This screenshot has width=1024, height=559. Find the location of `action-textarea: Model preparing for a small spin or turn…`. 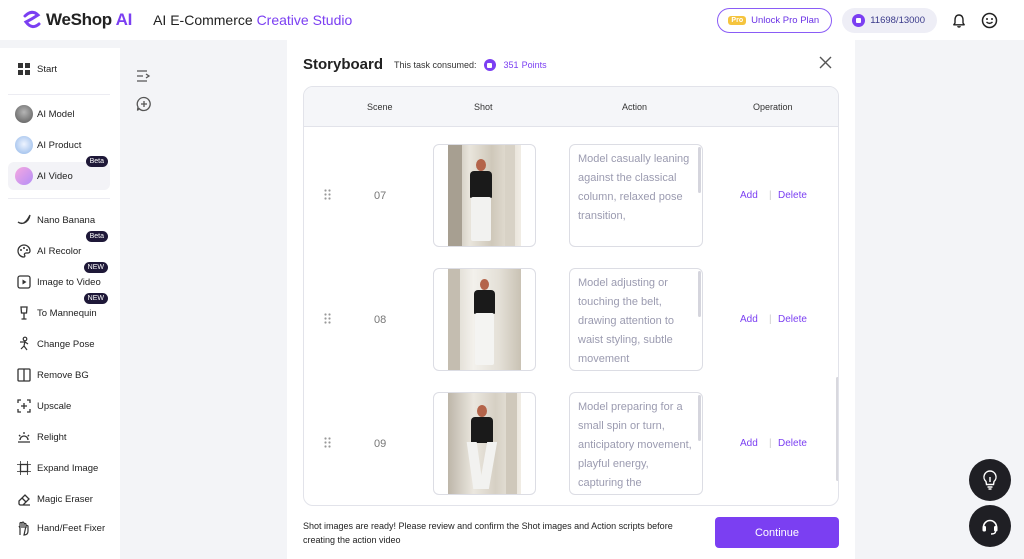

action-textarea: Model preparing for a small spin or turn… is located at coordinates (636, 443).